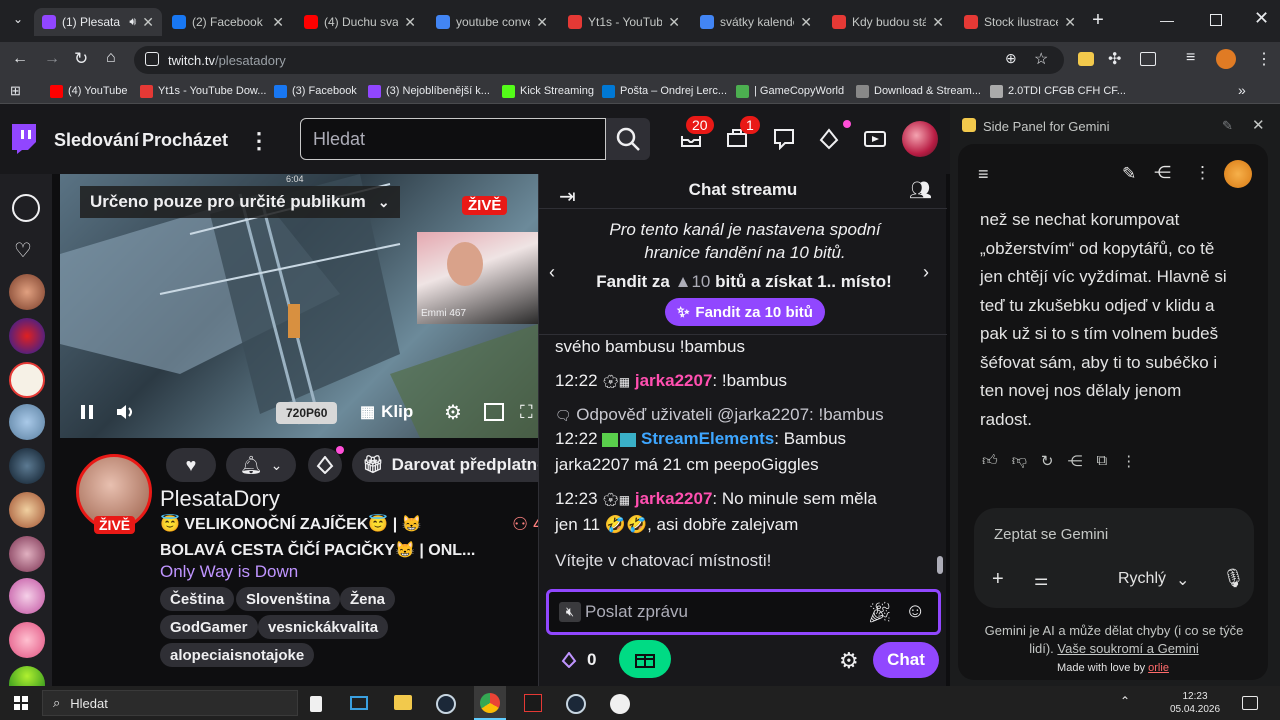  What do you see at coordinates (1233, 578) in the screenshot?
I see `microphone-icon: 🎙︎` at bounding box center [1233, 578].